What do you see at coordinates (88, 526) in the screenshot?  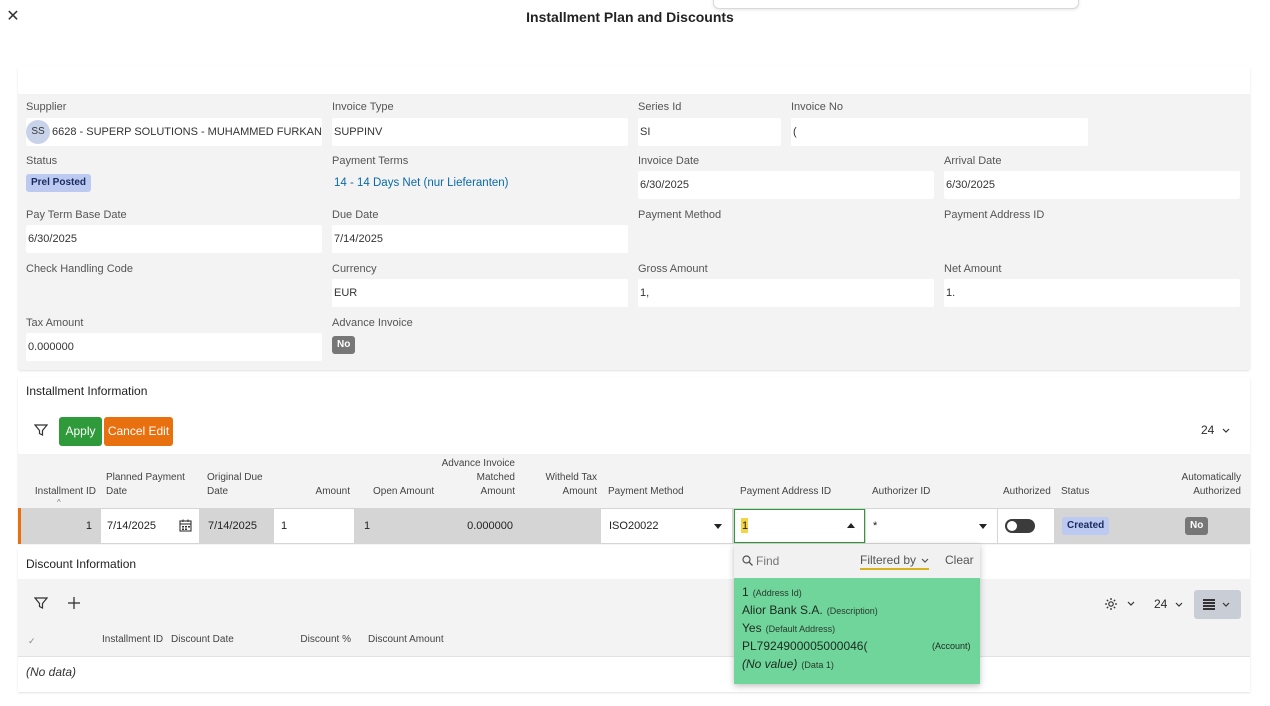 I see `cell-installment-id: 1` at bounding box center [88, 526].